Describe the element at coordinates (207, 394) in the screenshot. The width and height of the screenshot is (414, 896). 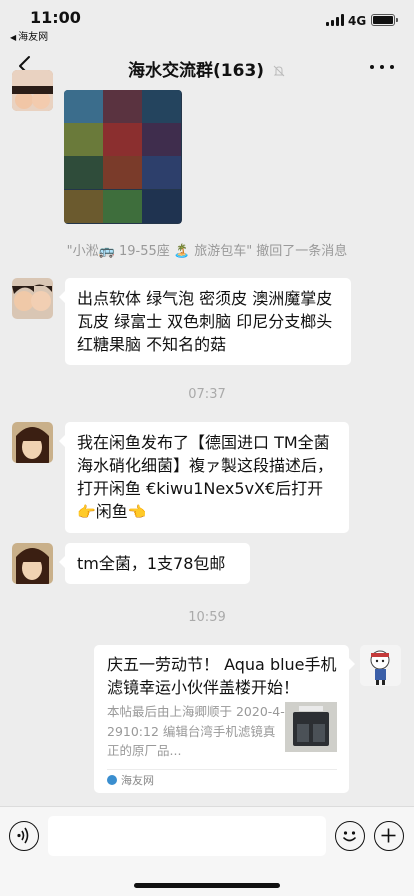
I see `time-stamp: 07:37` at that location.